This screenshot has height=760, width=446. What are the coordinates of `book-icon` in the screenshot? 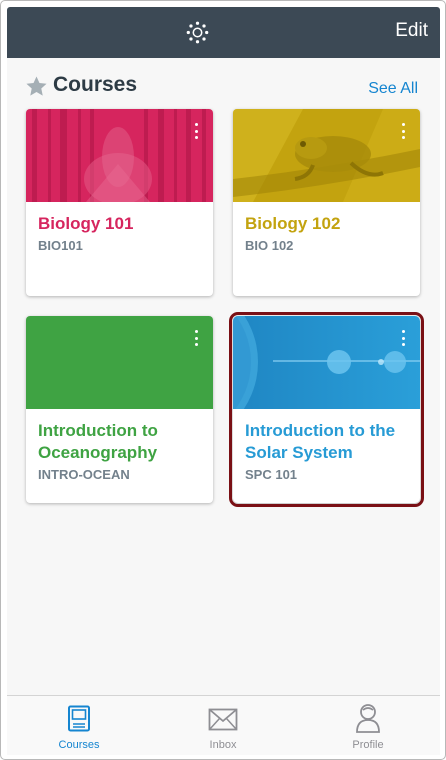 It's located at (79, 718).